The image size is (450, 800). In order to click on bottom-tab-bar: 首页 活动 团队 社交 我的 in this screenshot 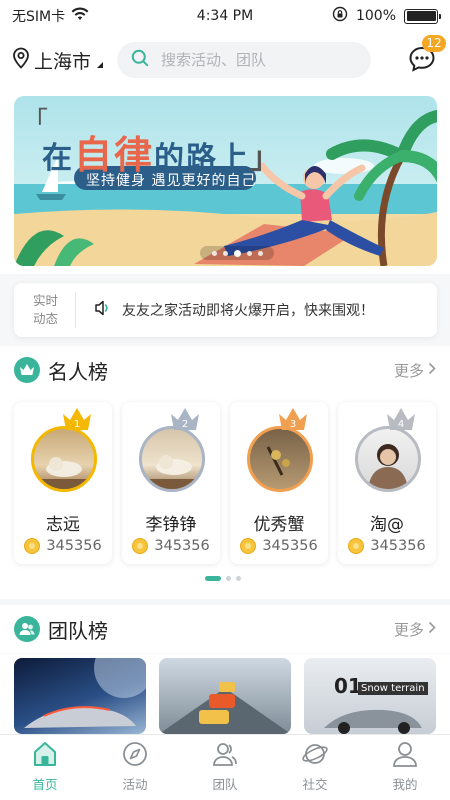, I will do `click(225, 767)`.